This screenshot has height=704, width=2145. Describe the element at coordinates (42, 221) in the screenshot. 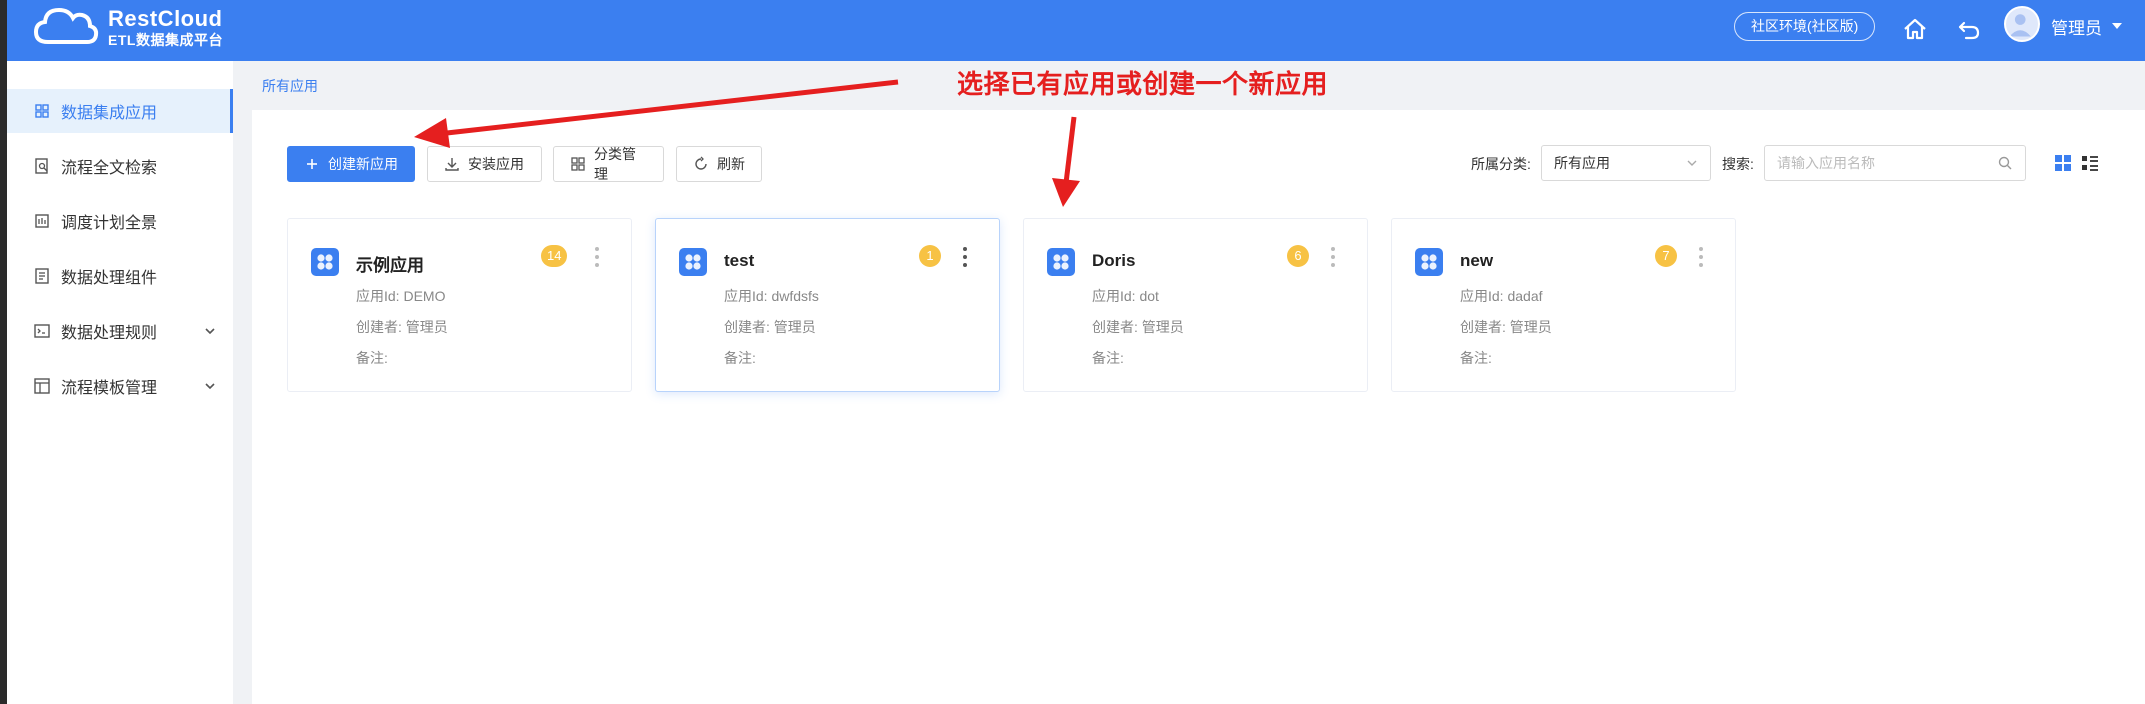

I see `schedule-icon` at that location.